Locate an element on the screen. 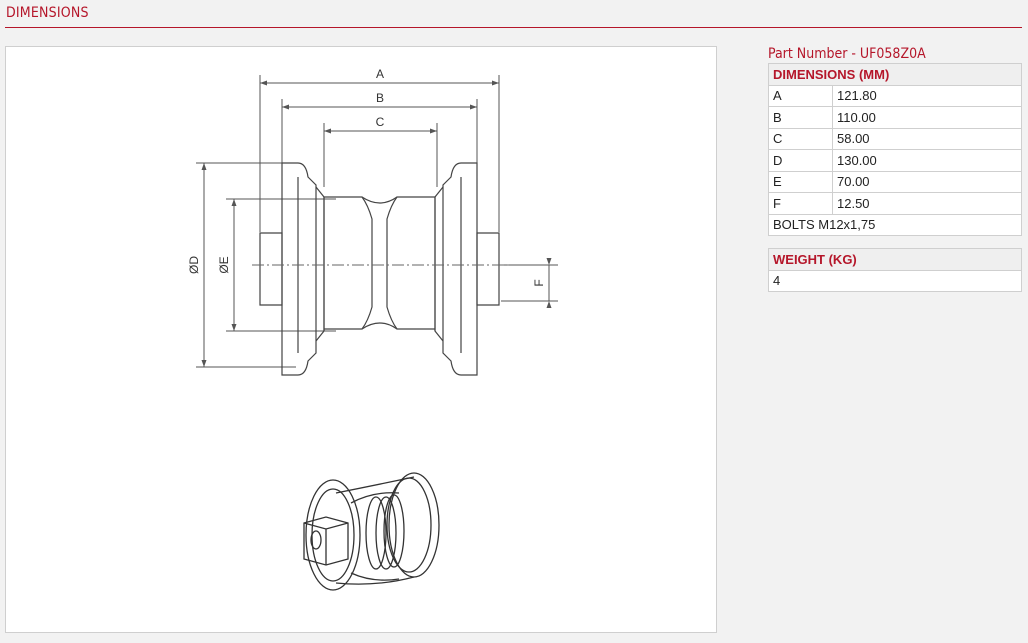  title-divider is located at coordinates (513, 27).